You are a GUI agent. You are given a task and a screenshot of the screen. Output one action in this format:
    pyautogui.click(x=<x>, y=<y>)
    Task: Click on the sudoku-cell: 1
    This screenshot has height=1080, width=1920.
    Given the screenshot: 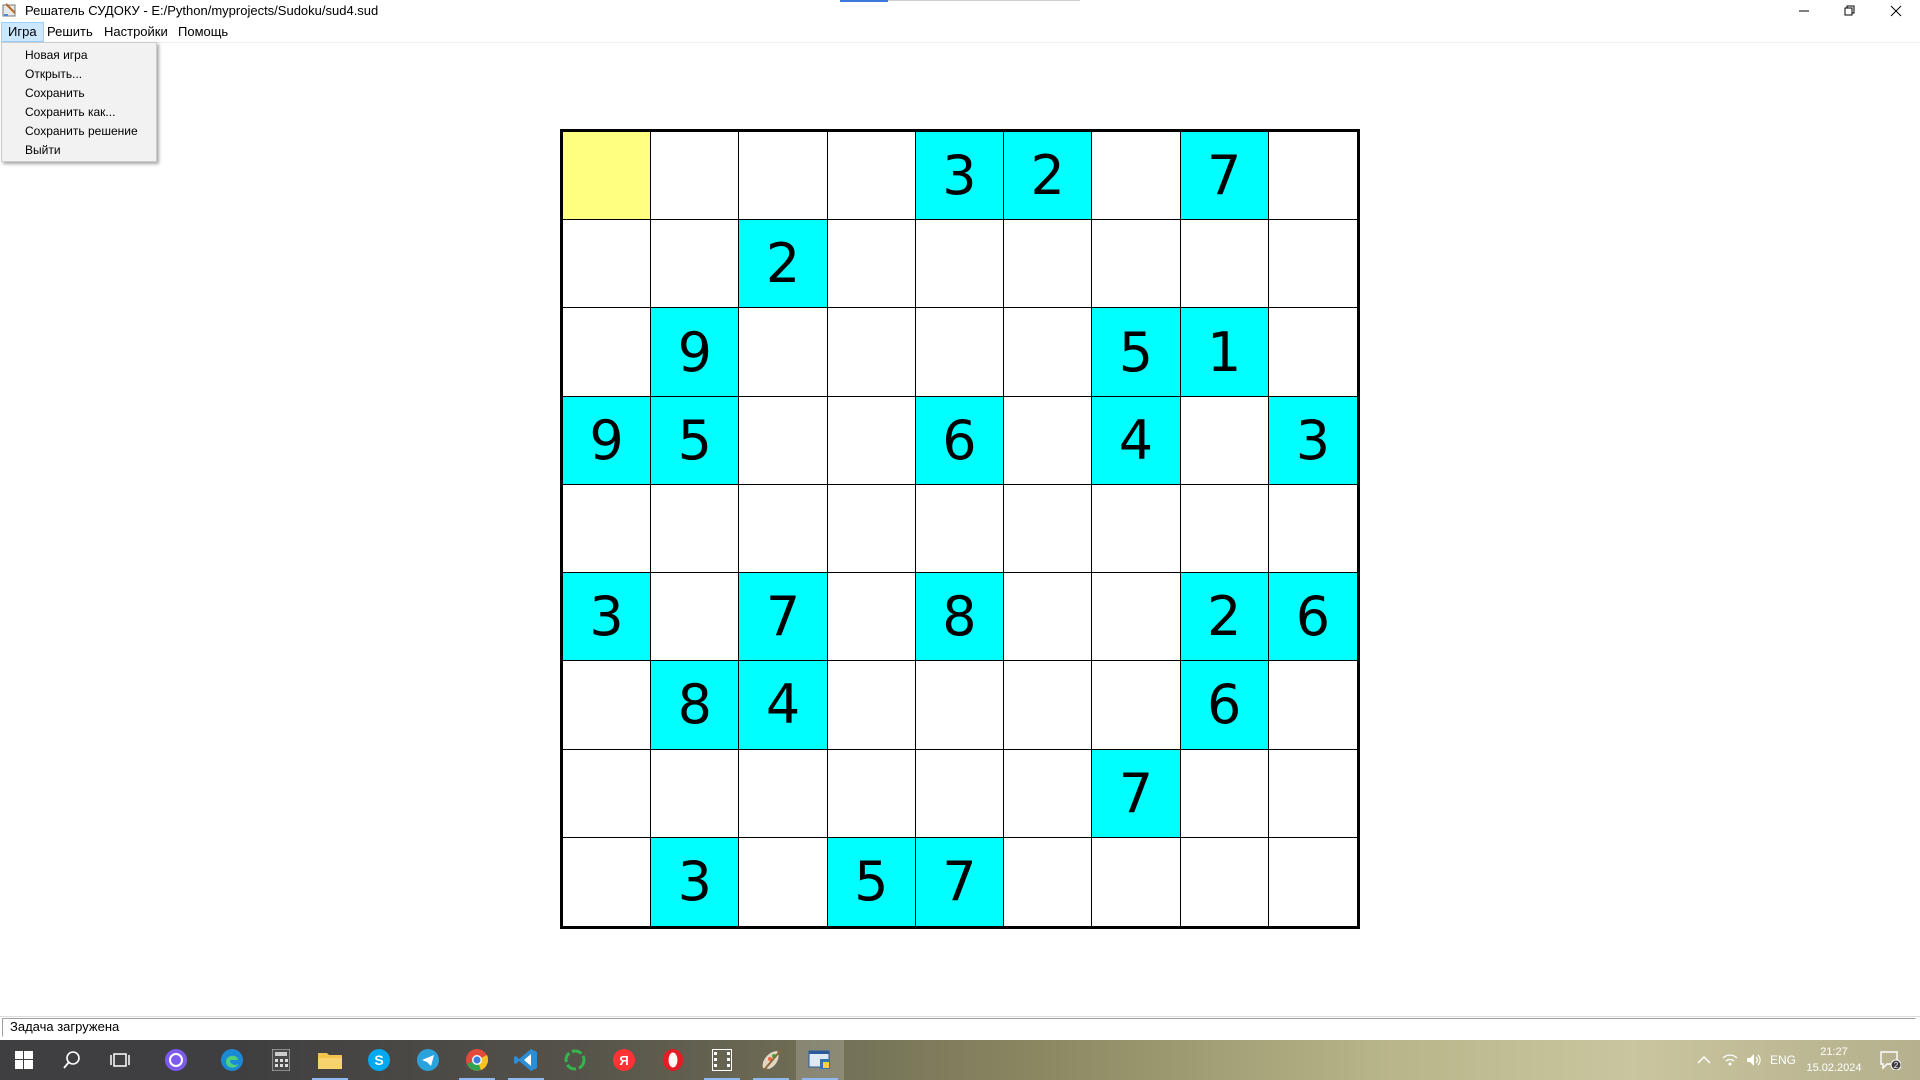 What is the action you would take?
    pyautogui.click(x=1224, y=352)
    